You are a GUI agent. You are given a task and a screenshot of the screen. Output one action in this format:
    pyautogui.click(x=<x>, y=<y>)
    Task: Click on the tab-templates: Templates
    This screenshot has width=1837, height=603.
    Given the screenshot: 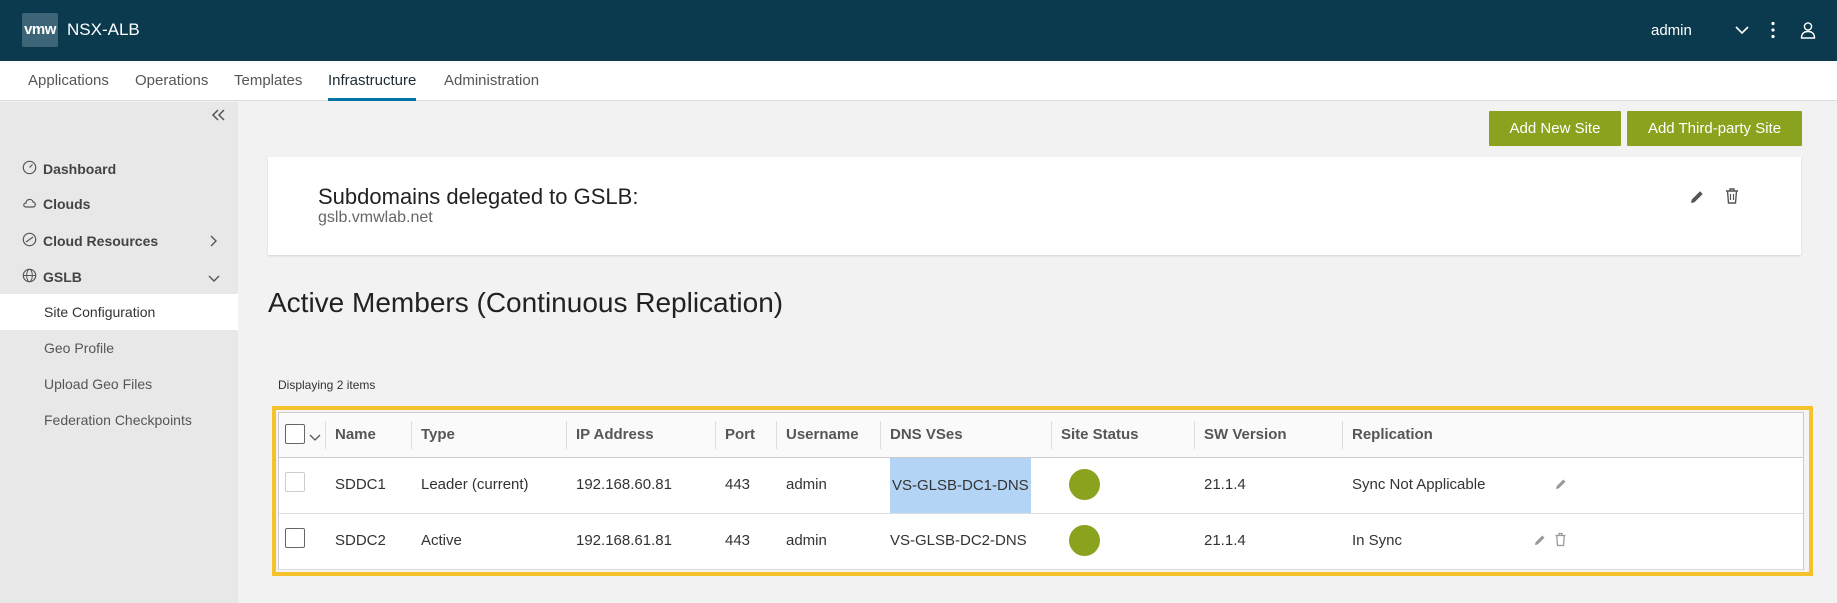 What is the action you would take?
    pyautogui.click(x=268, y=86)
    